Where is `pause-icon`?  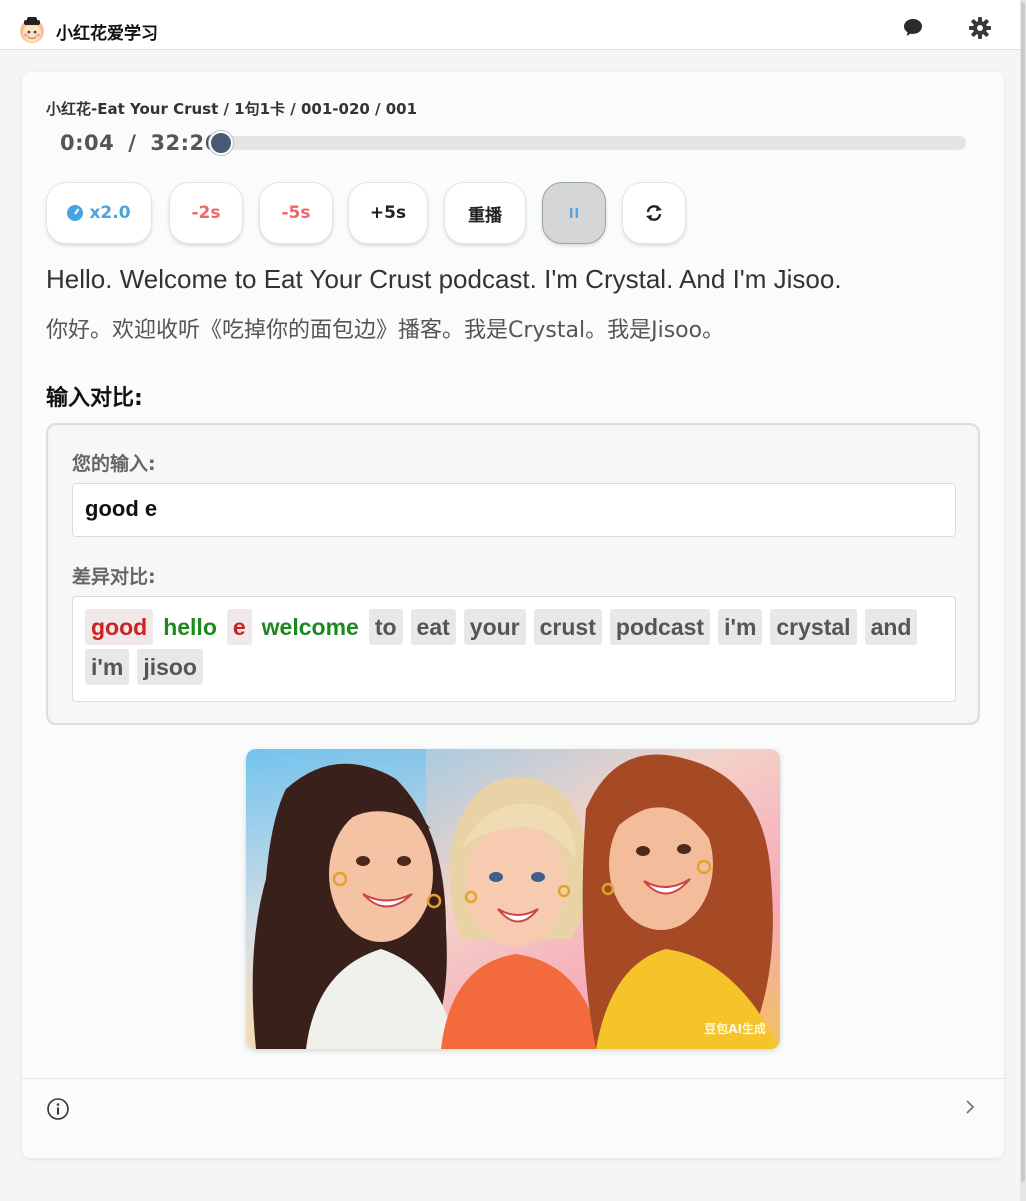
pause-icon is located at coordinates (574, 213).